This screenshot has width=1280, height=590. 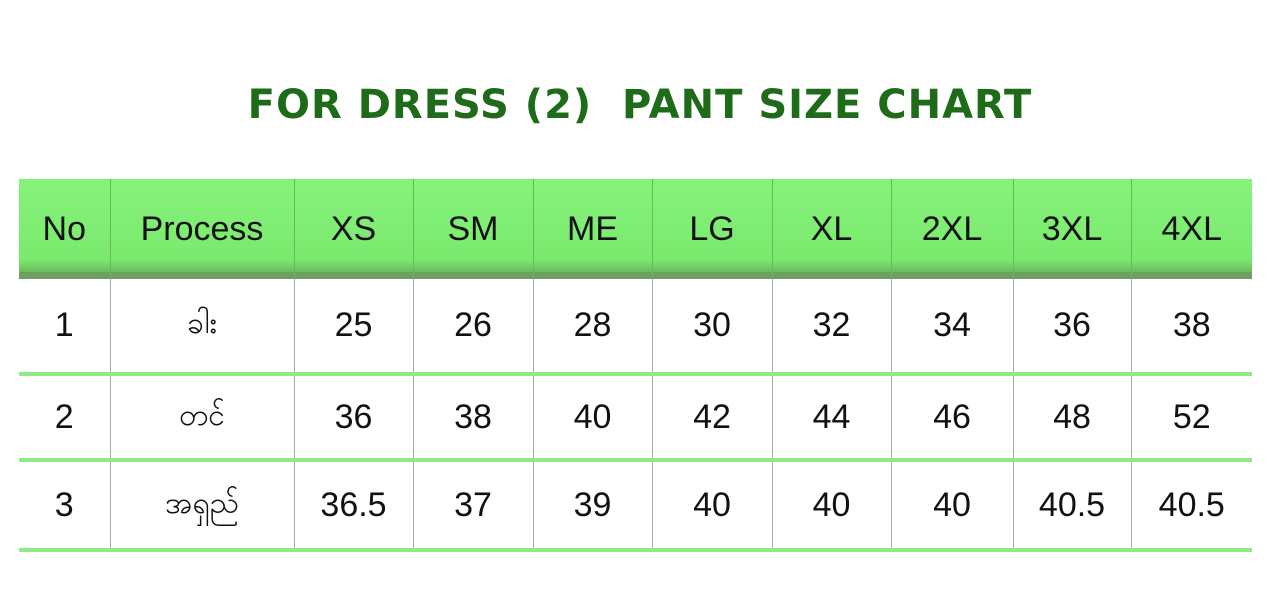 What do you see at coordinates (640, 105) in the screenshot?
I see `page-title: FOR DRESS (2) PANT SIZE CHART` at bounding box center [640, 105].